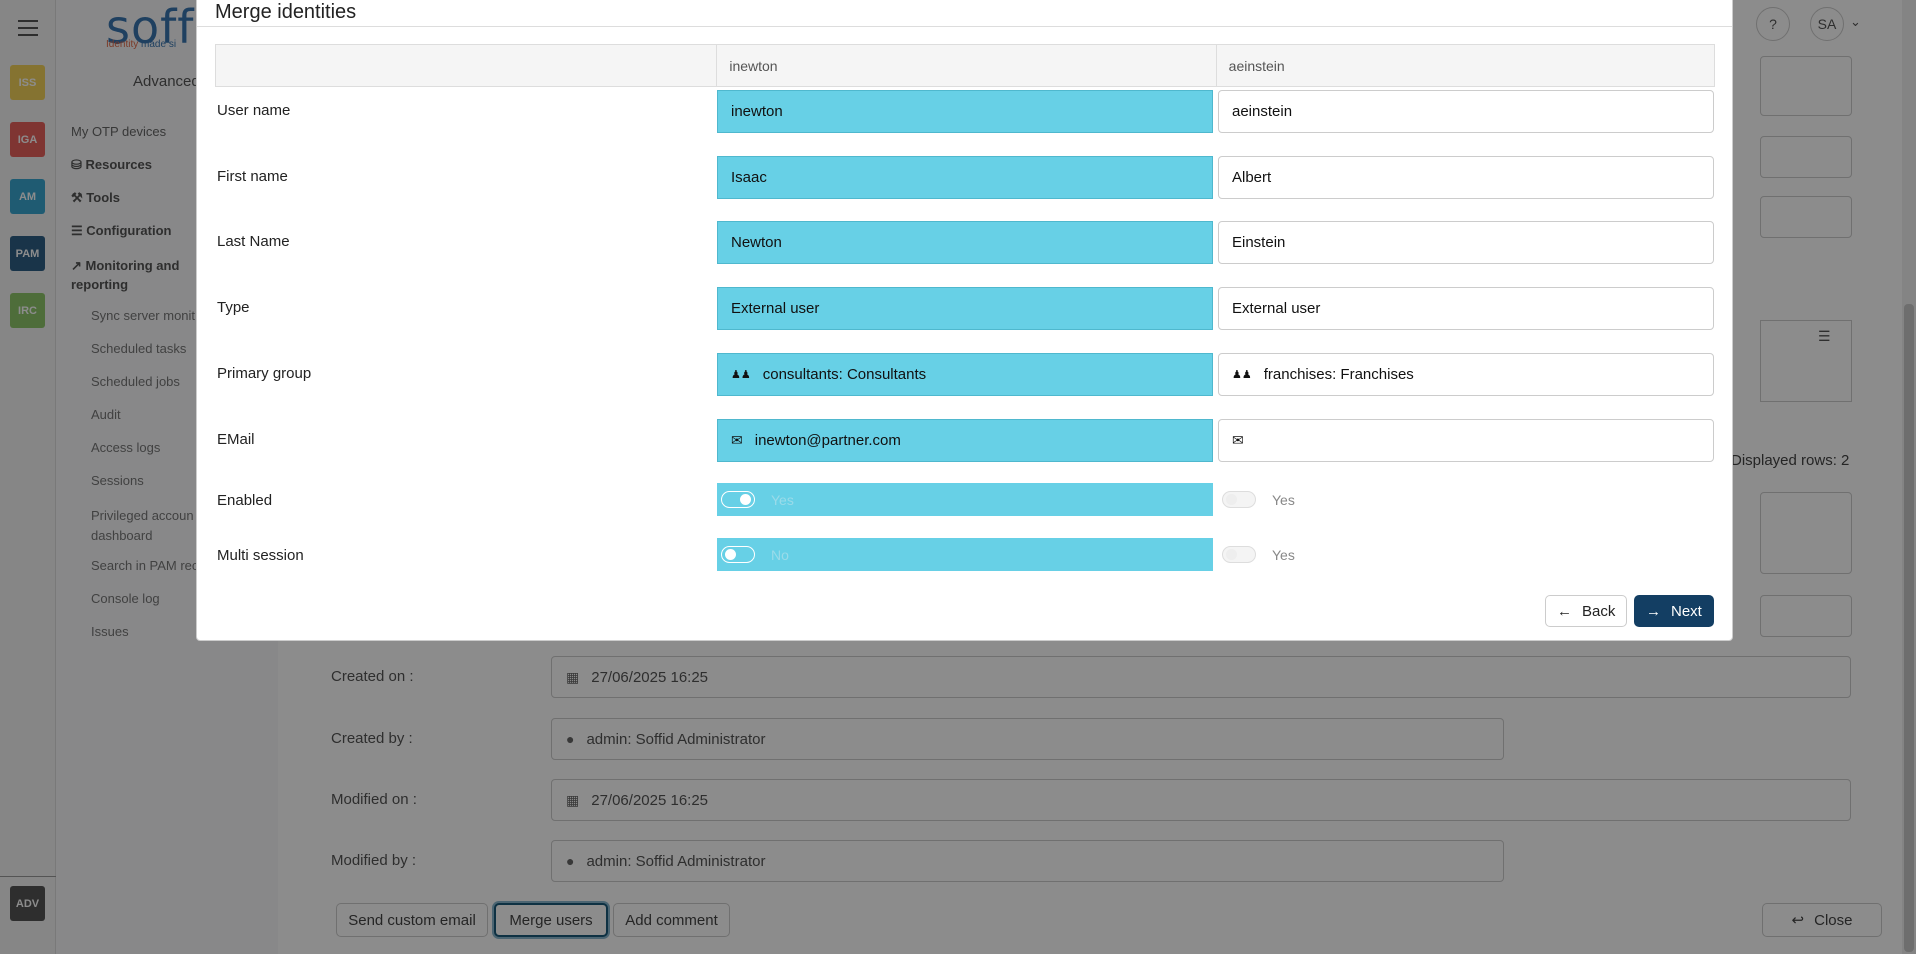 This screenshot has width=1916, height=954. Describe the element at coordinates (965, 242) in the screenshot. I see `merge-value-selected: Newton` at that location.